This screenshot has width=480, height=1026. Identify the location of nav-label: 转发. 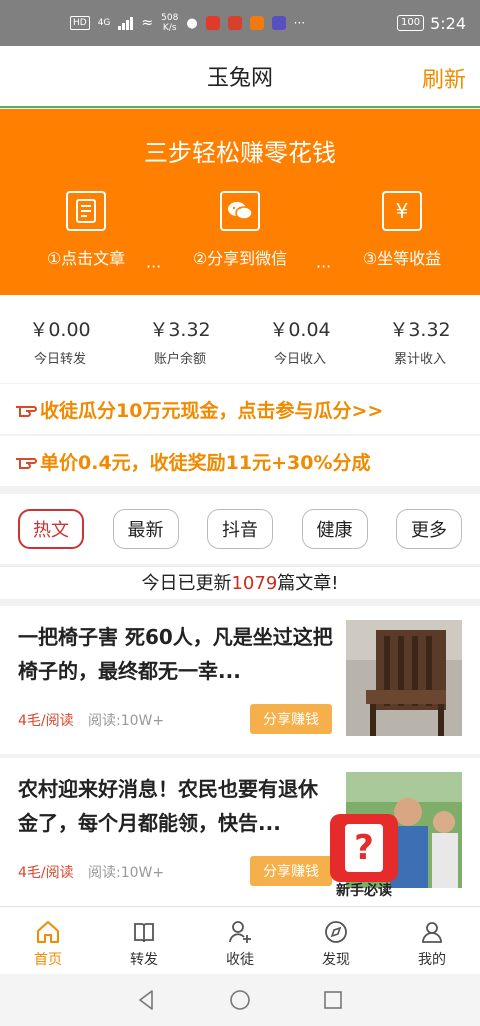
(144, 960).